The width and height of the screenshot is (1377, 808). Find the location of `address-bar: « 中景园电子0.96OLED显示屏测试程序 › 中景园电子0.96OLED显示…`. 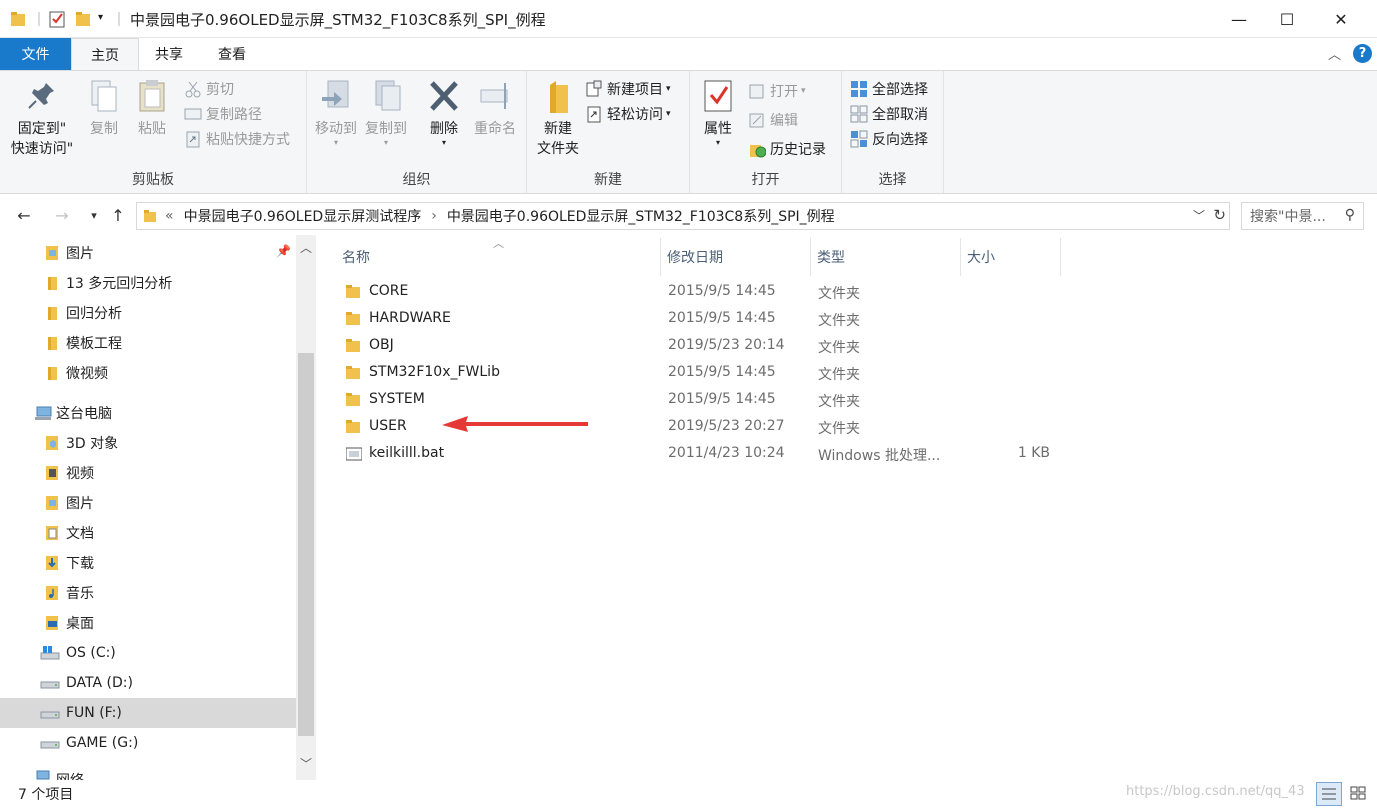

address-bar: « 中景园电子0.96OLED显示屏测试程序 › 中景园电子0.96OLED显示… is located at coordinates (683, 216).